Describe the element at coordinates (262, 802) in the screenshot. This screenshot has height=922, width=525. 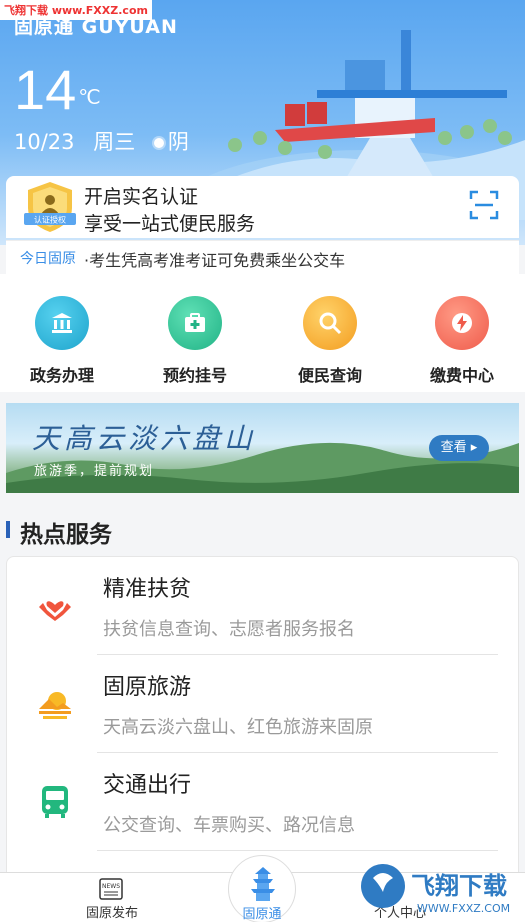
I see `list-item-transport: 交通出行 公交查询、车票购买、路况信息` at that location.